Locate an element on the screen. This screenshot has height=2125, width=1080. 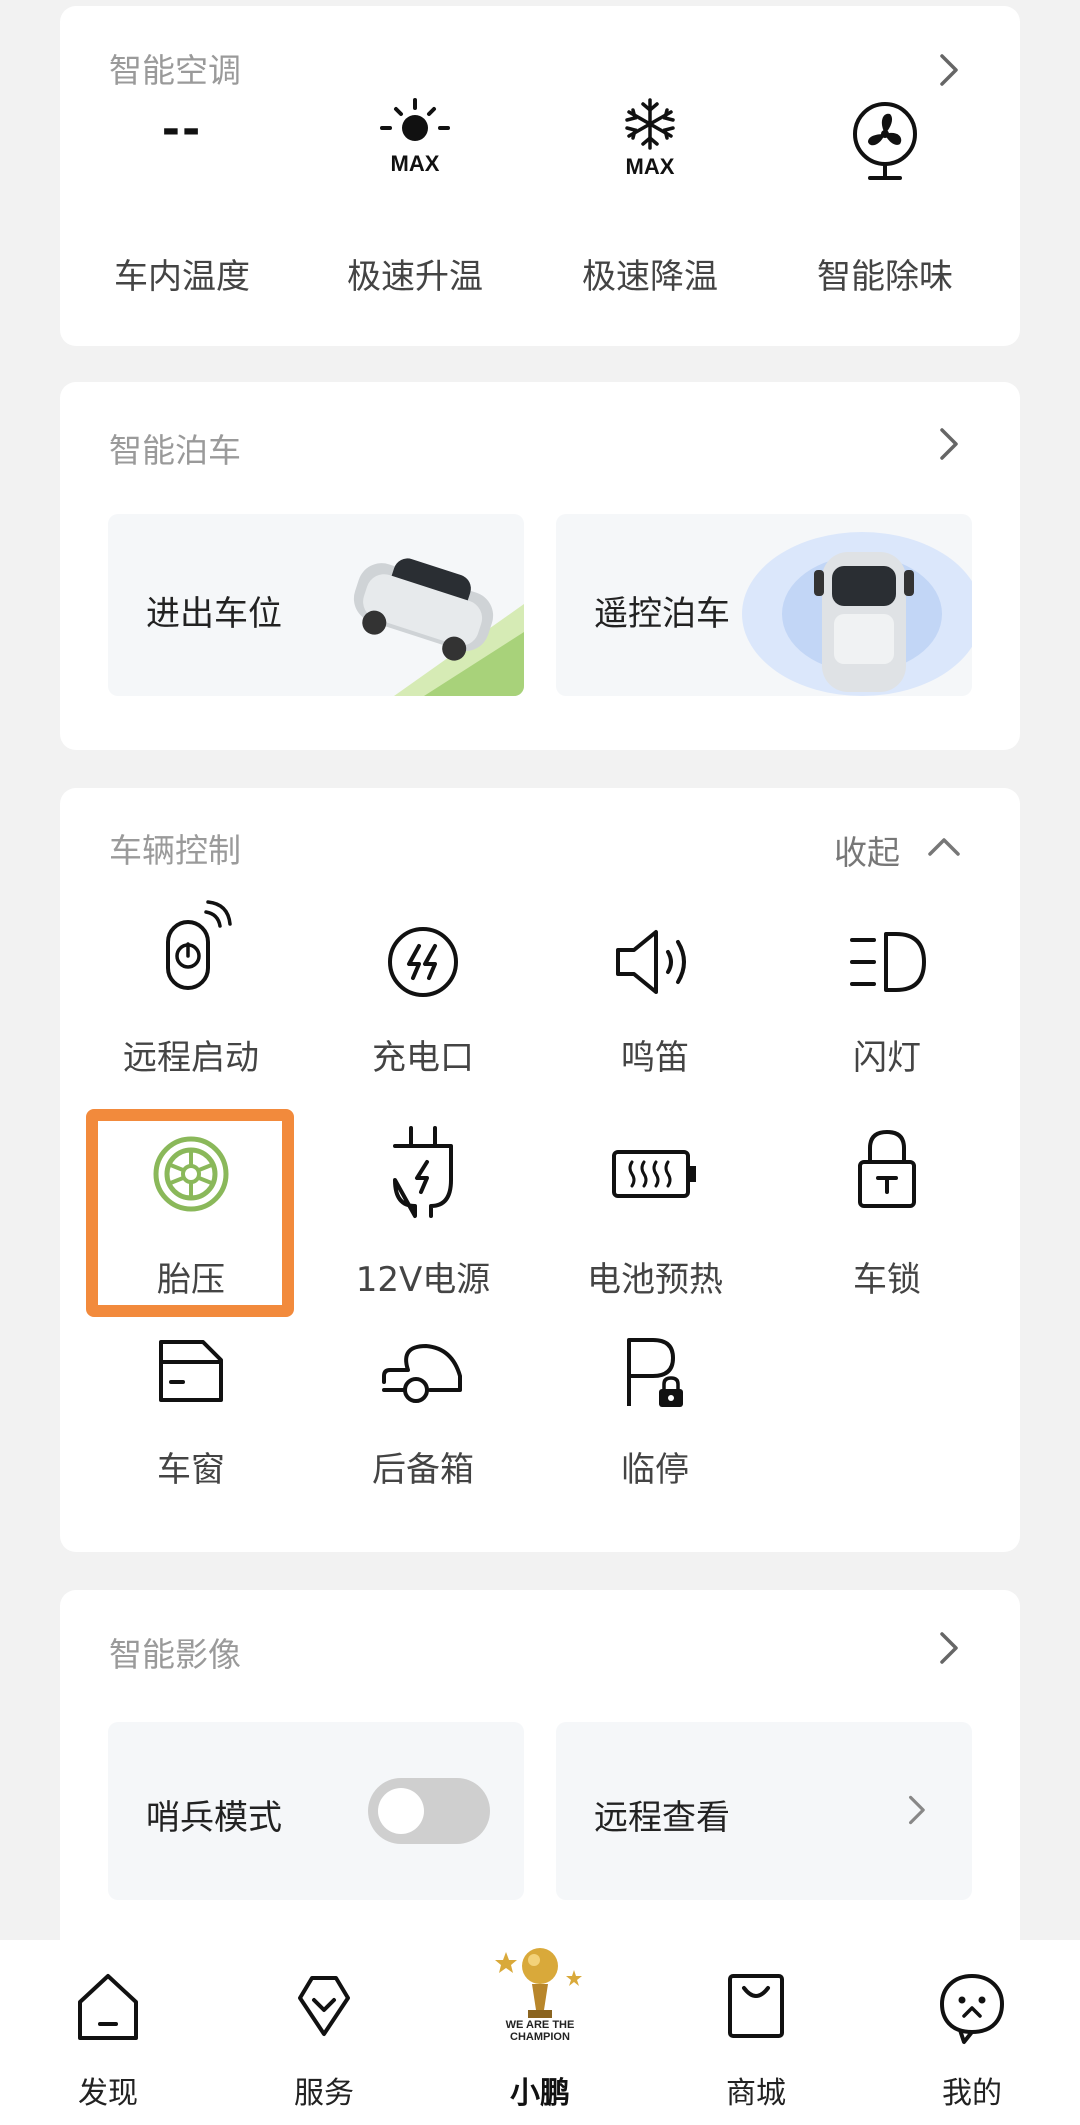
tab-mine: 我的 is located at coordinates (972, 2032).